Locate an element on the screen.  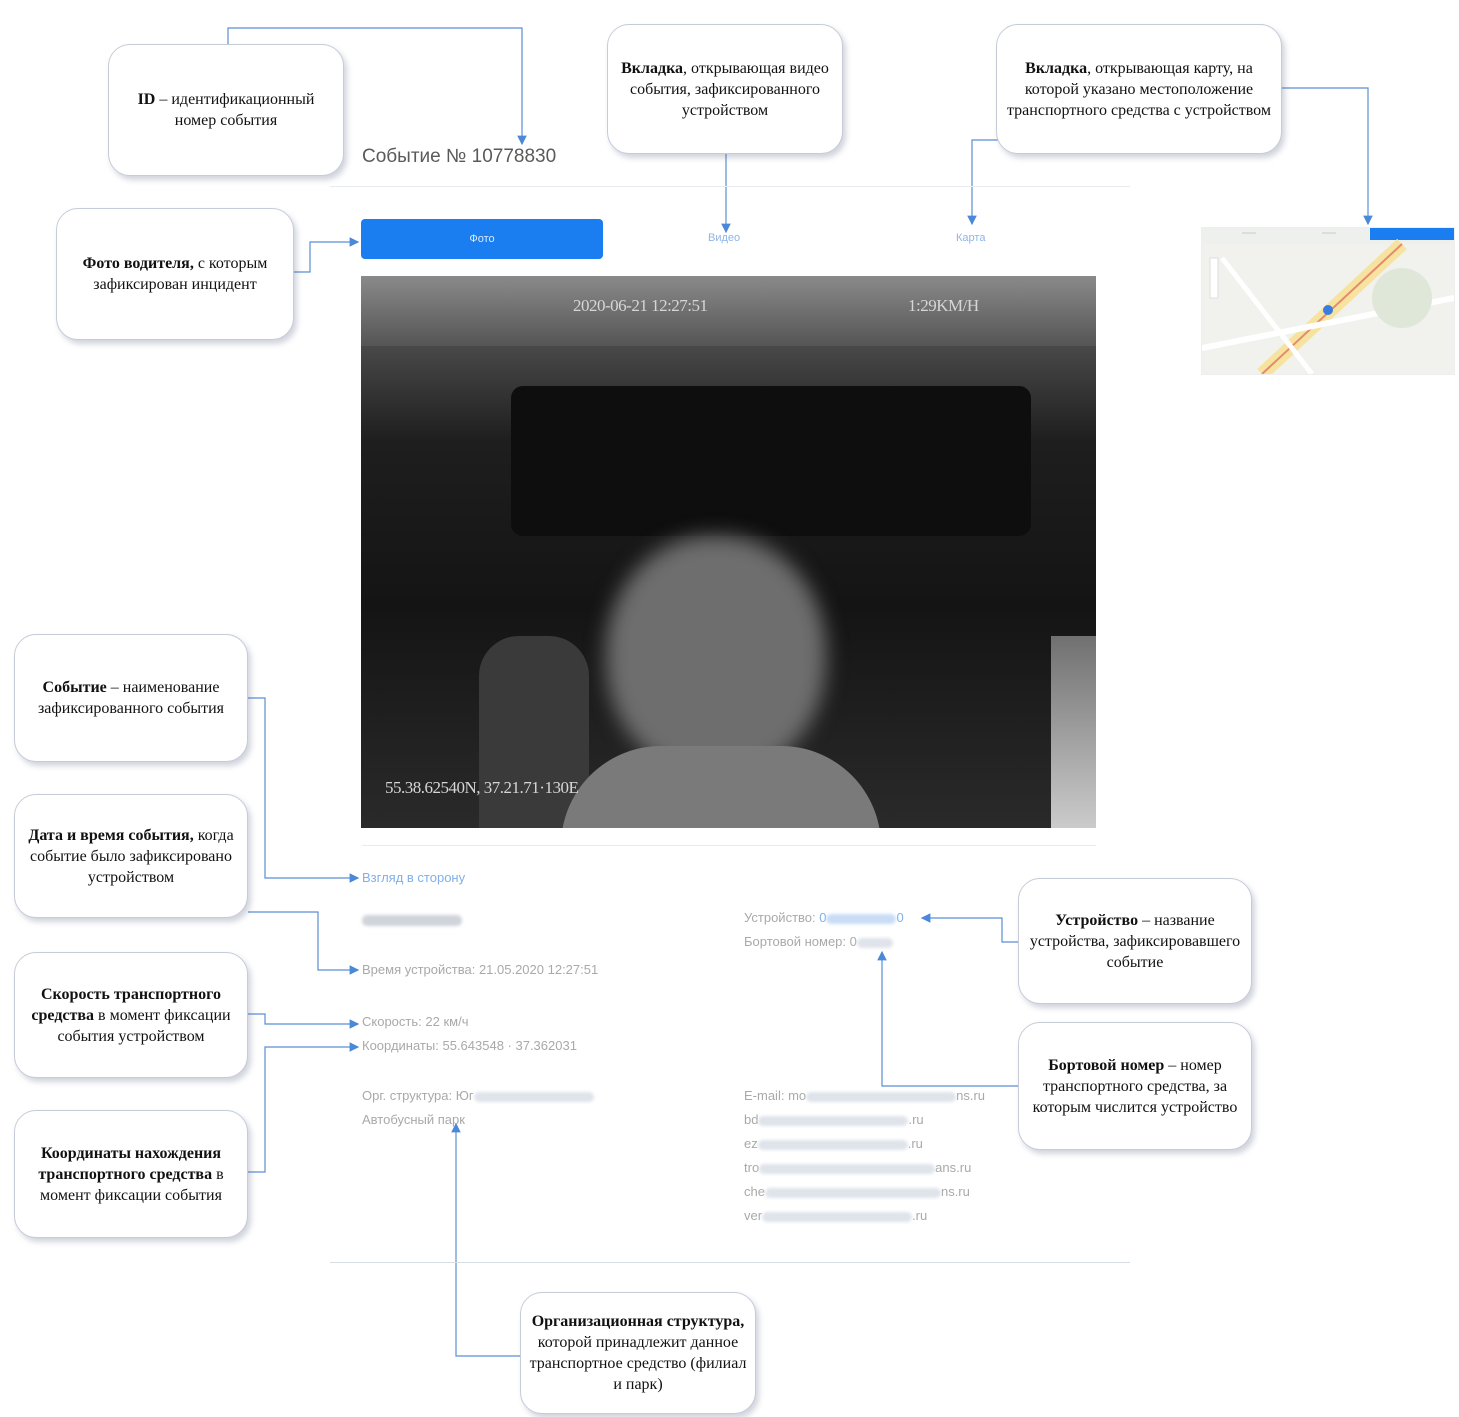
connector-event-name is located at coordinates (304, 790).